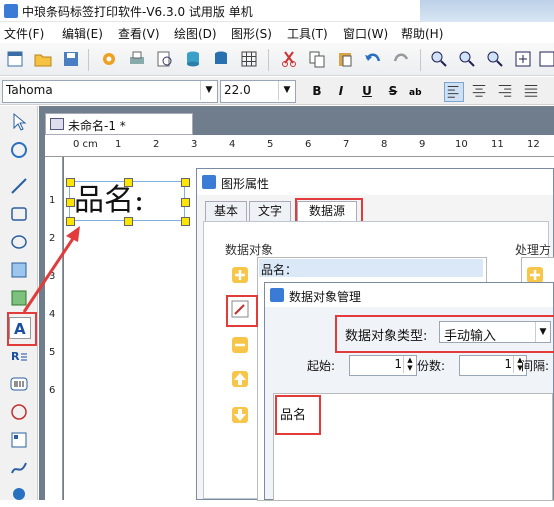  What do you see at coordinates (398, 364) in the screenshot?
I see `start-value: 1` at bounding box center [398, 364].